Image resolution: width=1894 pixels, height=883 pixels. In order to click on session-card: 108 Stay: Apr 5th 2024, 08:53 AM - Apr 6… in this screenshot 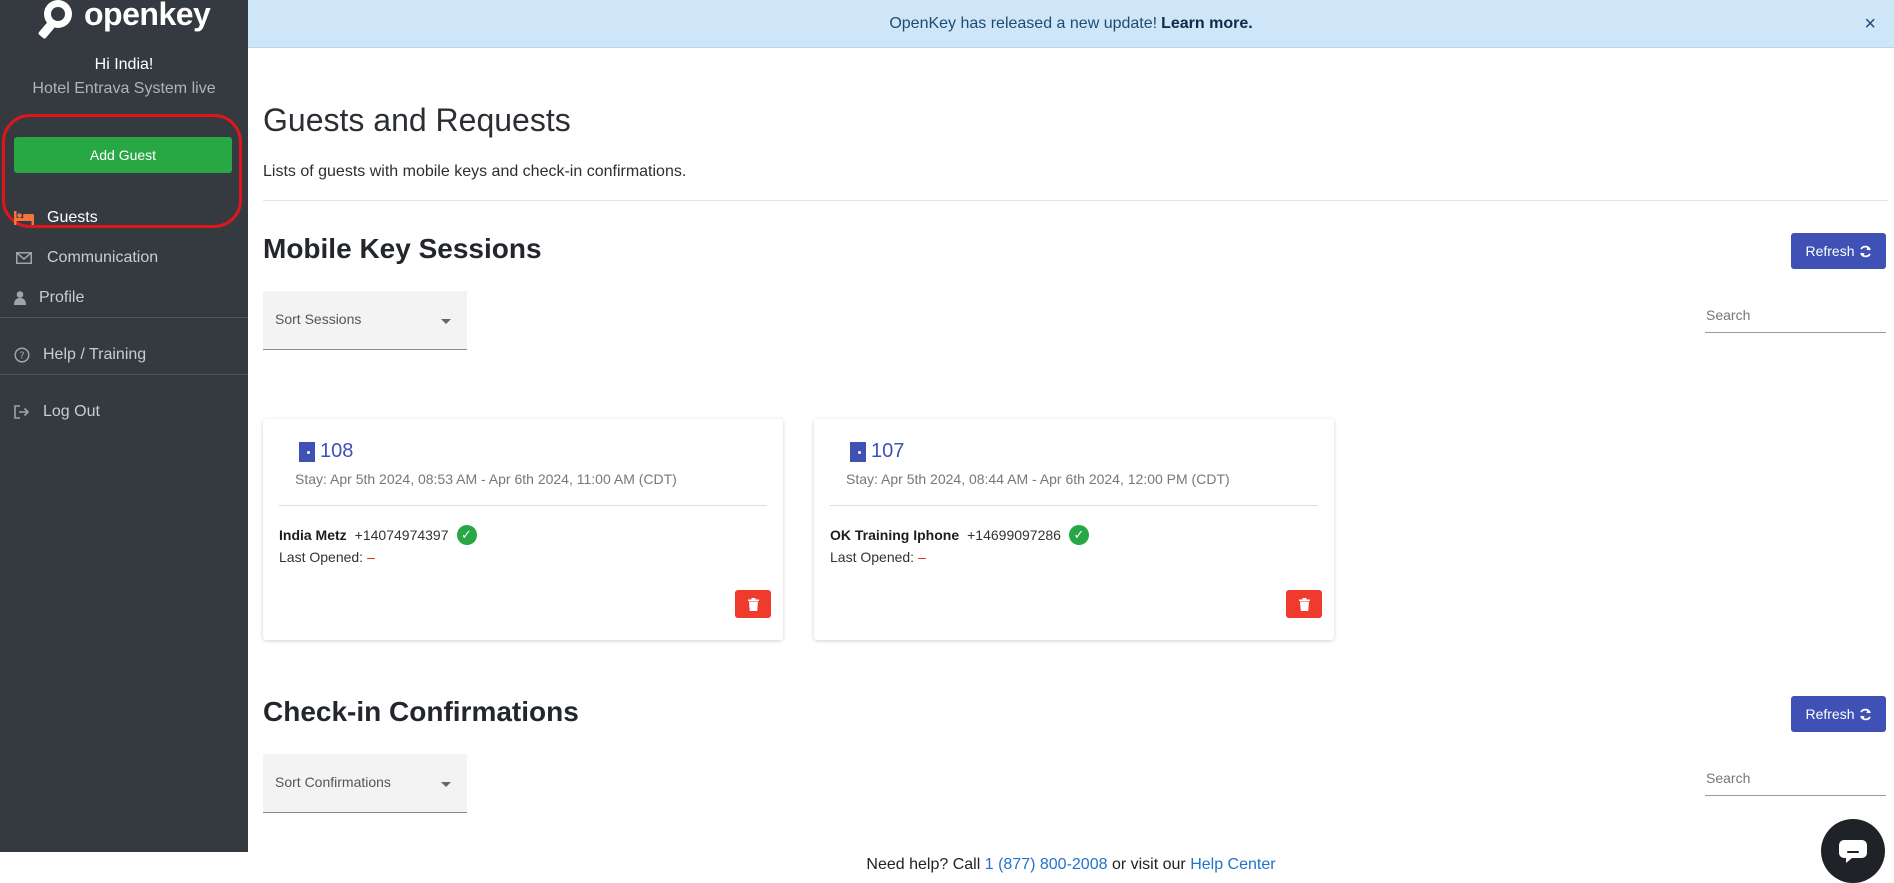, I will do `click(523, 529)`.